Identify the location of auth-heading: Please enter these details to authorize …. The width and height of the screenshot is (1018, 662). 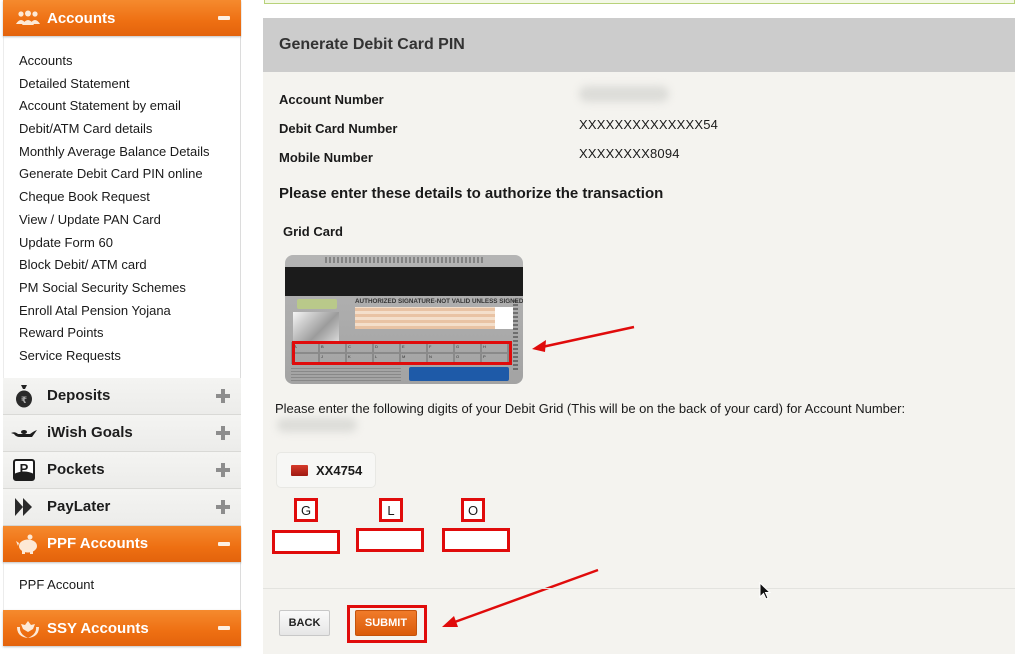
(471, 193).